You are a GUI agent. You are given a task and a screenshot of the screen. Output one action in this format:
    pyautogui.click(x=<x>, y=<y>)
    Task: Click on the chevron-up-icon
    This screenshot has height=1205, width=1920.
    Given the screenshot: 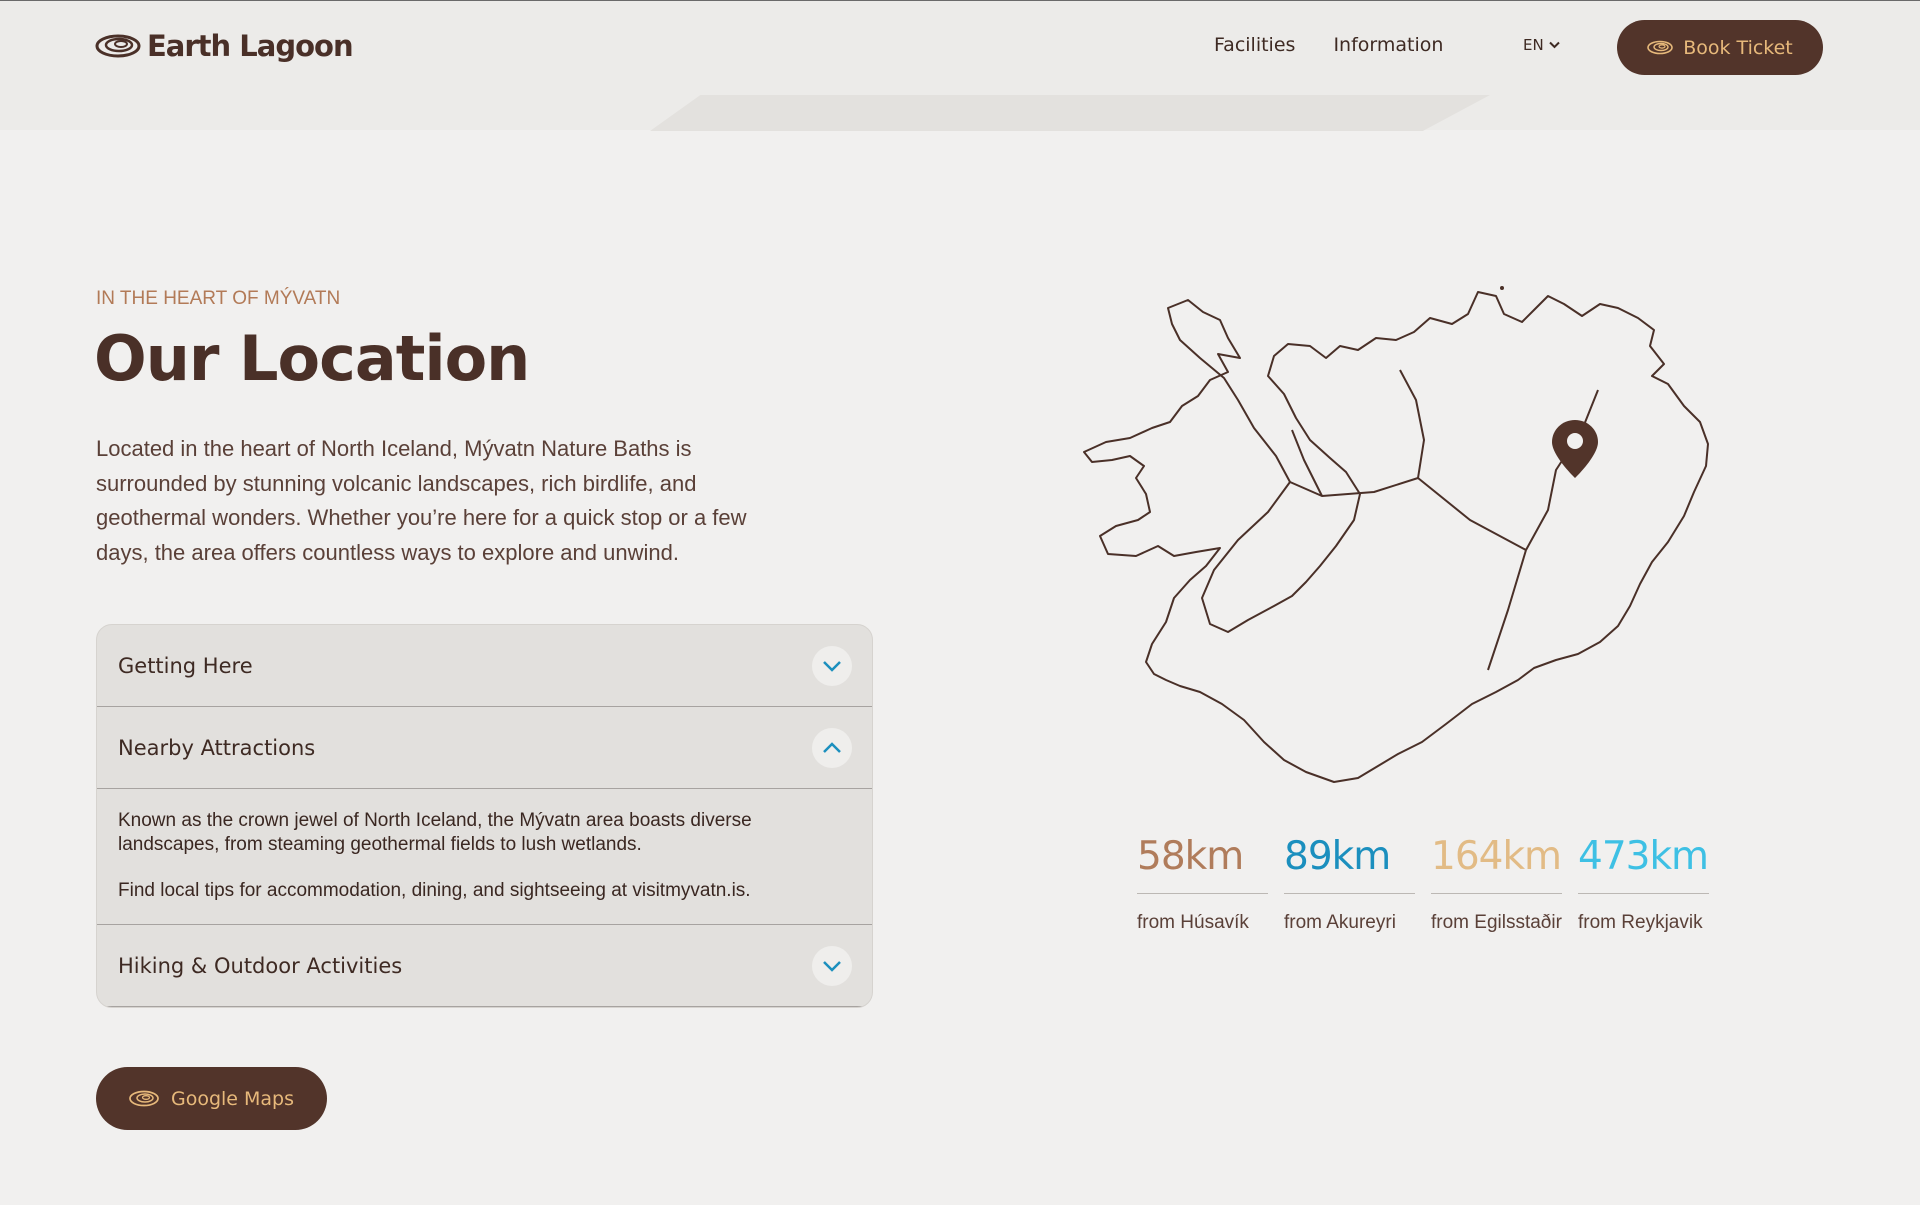 What is the action you would take?
    pyautogui.click(x=832, y=747)
    